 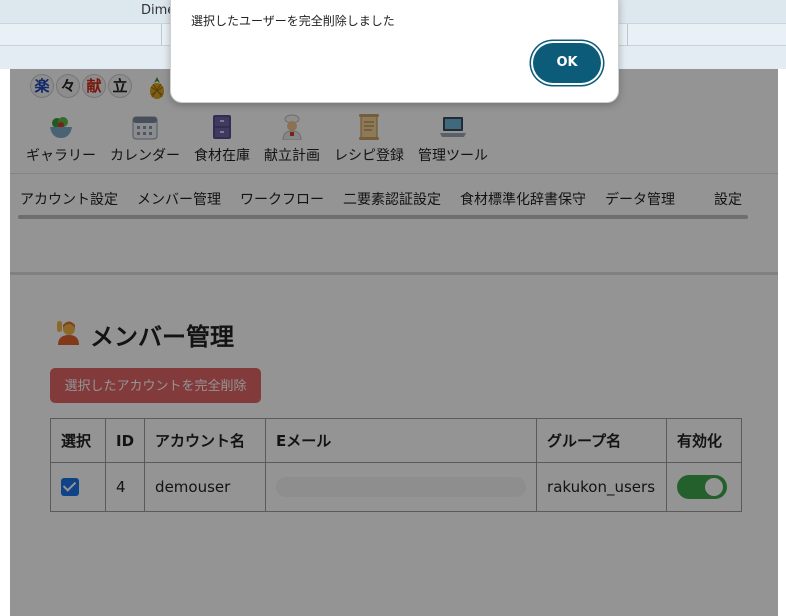 What do you see at coordinates (293, 21) in the screenshot?
I see `dialog-message: 選択したユーザーを完全削除しました` at bounding box center [293, 21].